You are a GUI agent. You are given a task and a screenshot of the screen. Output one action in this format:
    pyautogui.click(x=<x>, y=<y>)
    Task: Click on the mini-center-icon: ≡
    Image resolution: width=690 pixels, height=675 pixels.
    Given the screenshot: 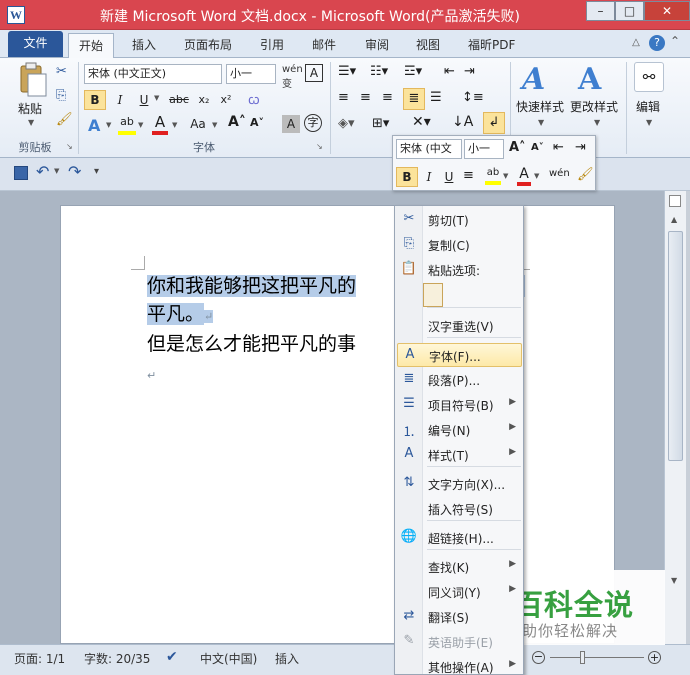 What is the action you would take?
    pyautogui.click(x=468, y=175)
    